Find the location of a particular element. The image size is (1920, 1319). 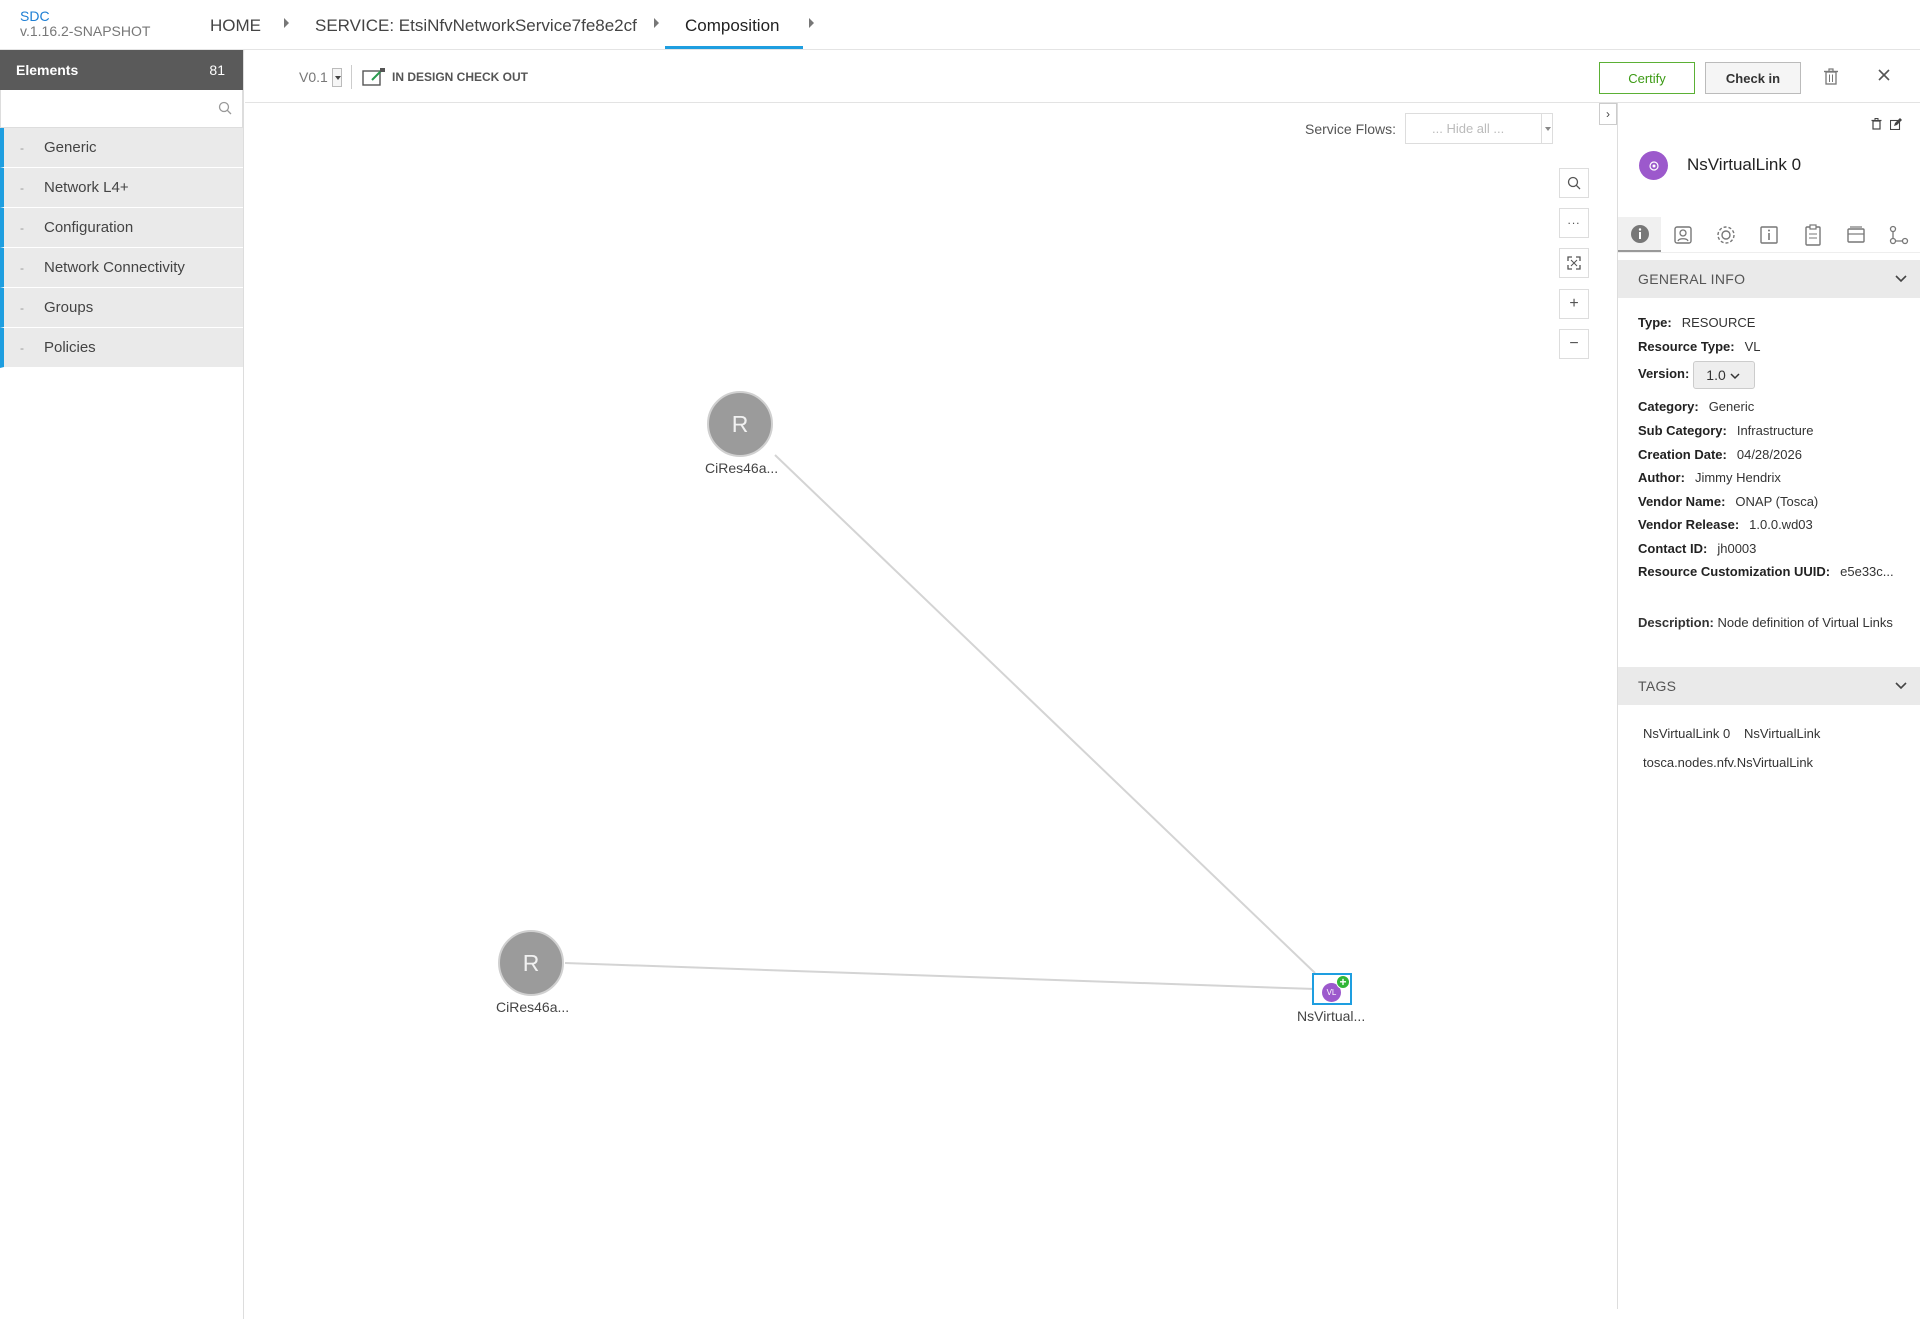

breadcrumb-home: HOME is located at coordinates (235, 26).